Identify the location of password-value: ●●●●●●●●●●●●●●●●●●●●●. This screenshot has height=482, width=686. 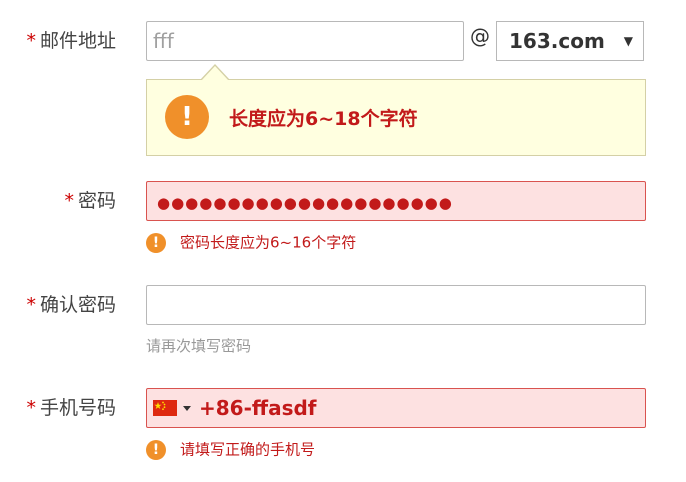
(305, 203).